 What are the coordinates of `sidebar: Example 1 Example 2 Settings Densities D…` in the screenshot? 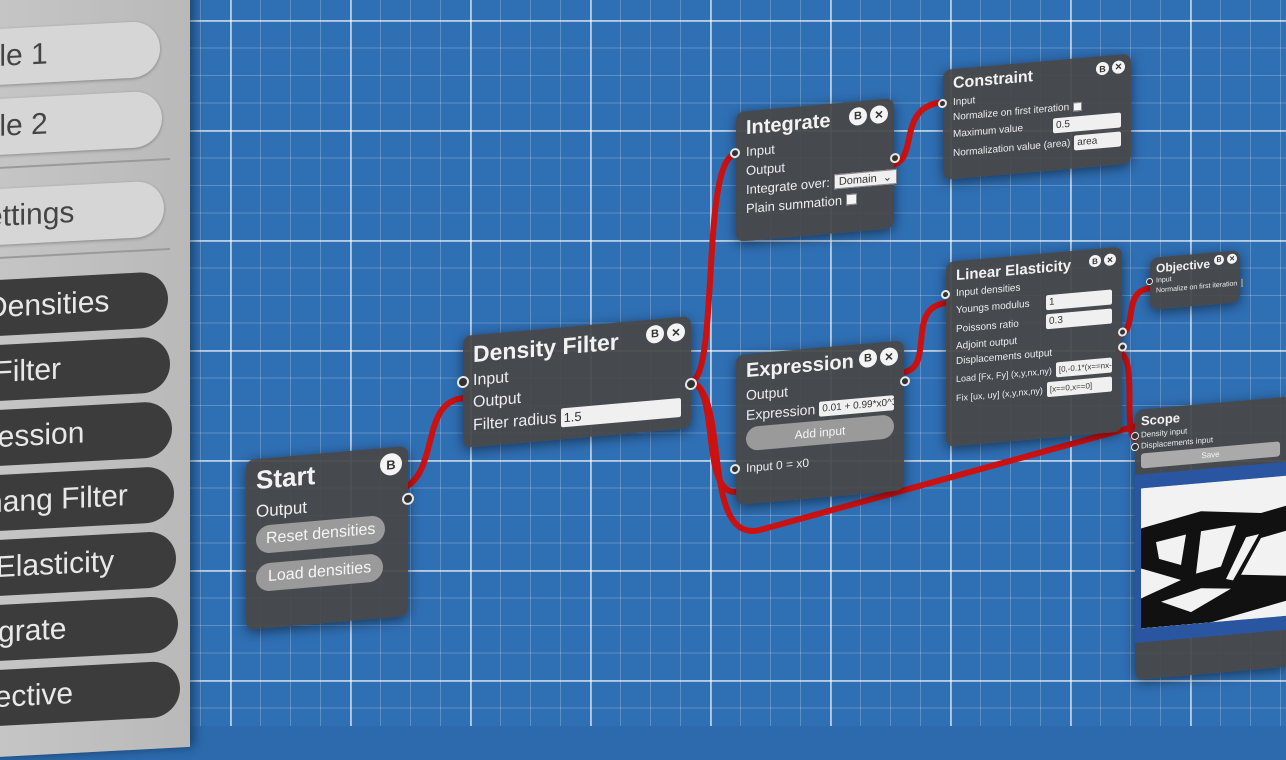 It's located at (95, 380).